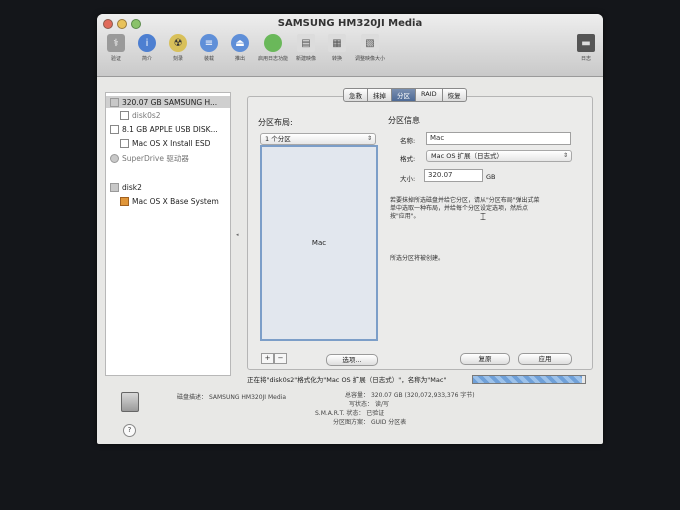  Describe the element at coordinates (114, 102) in the screenshot. I see `hard-drive-icon` at that location.